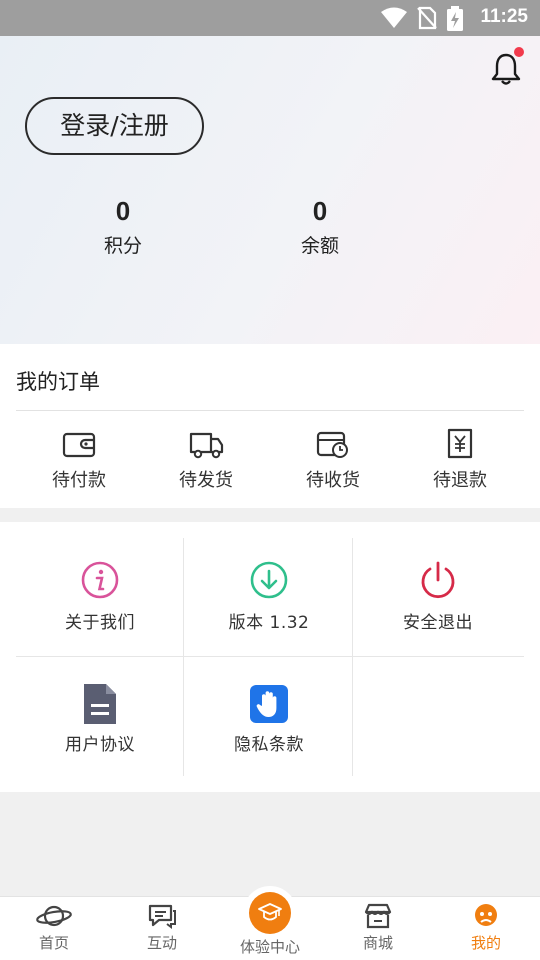  Describe the element at coordinates (333, 460) in the screenshot. I see `order-pending-receipt: 待收货` at that location.